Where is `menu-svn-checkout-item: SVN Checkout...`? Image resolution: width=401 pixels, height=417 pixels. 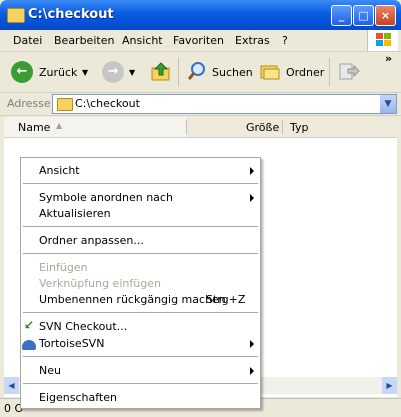 menu-svn-checkout-item: SVN Checkout... is located at coordinates (83, 326).